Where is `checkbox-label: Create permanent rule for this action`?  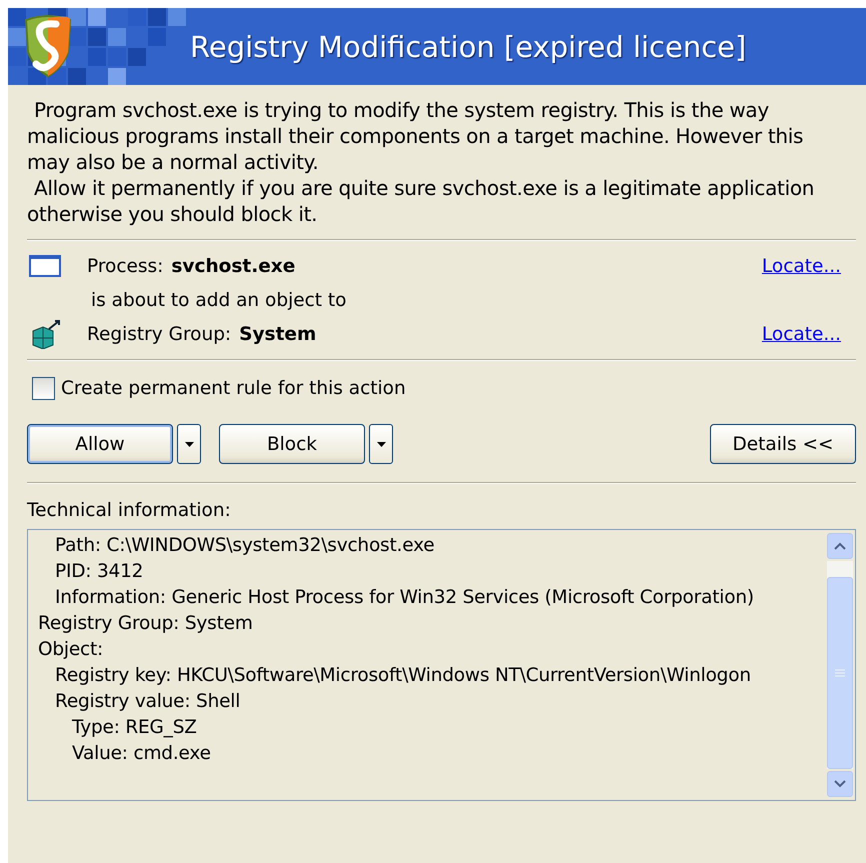
checkbox-label: Create permanent rule for this action is located at coordinates (233, 388).